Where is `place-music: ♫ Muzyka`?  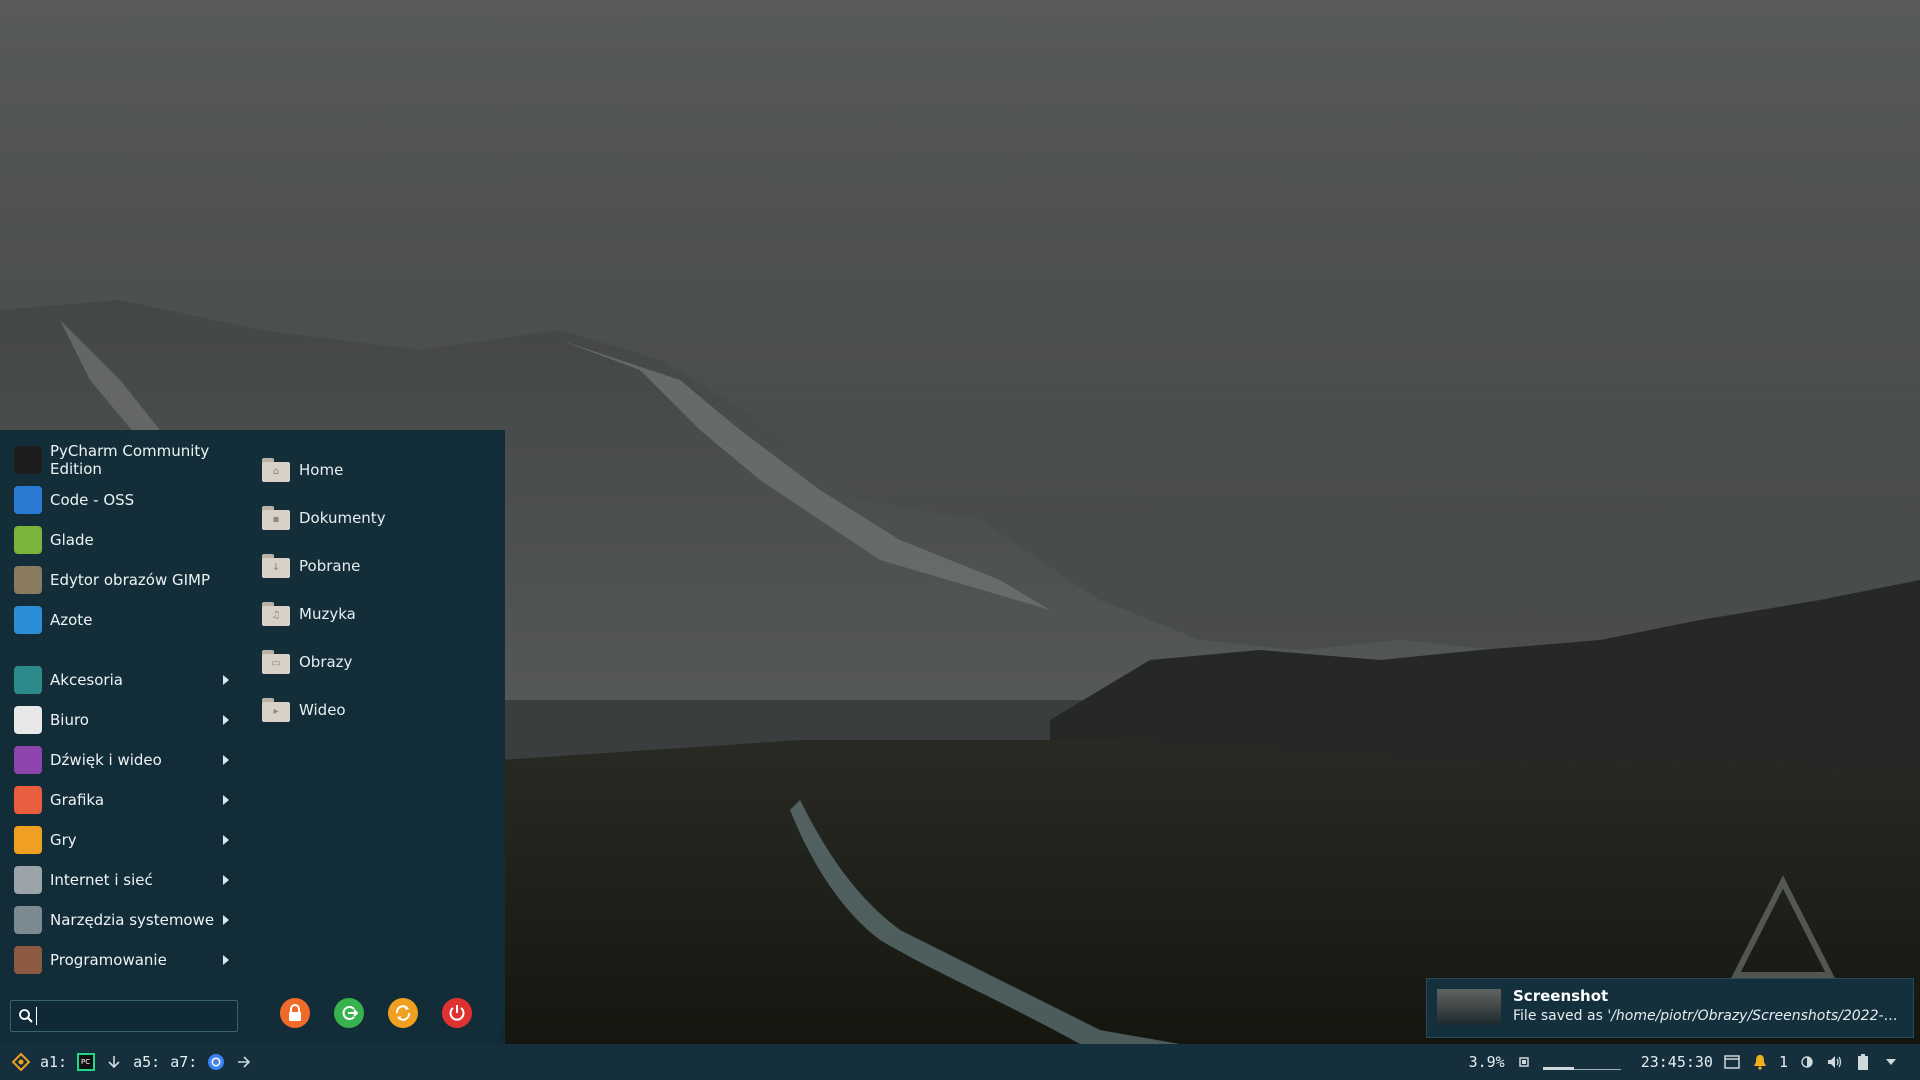 place-music: ♫ Muzyka is located at coordinates (377, 614).